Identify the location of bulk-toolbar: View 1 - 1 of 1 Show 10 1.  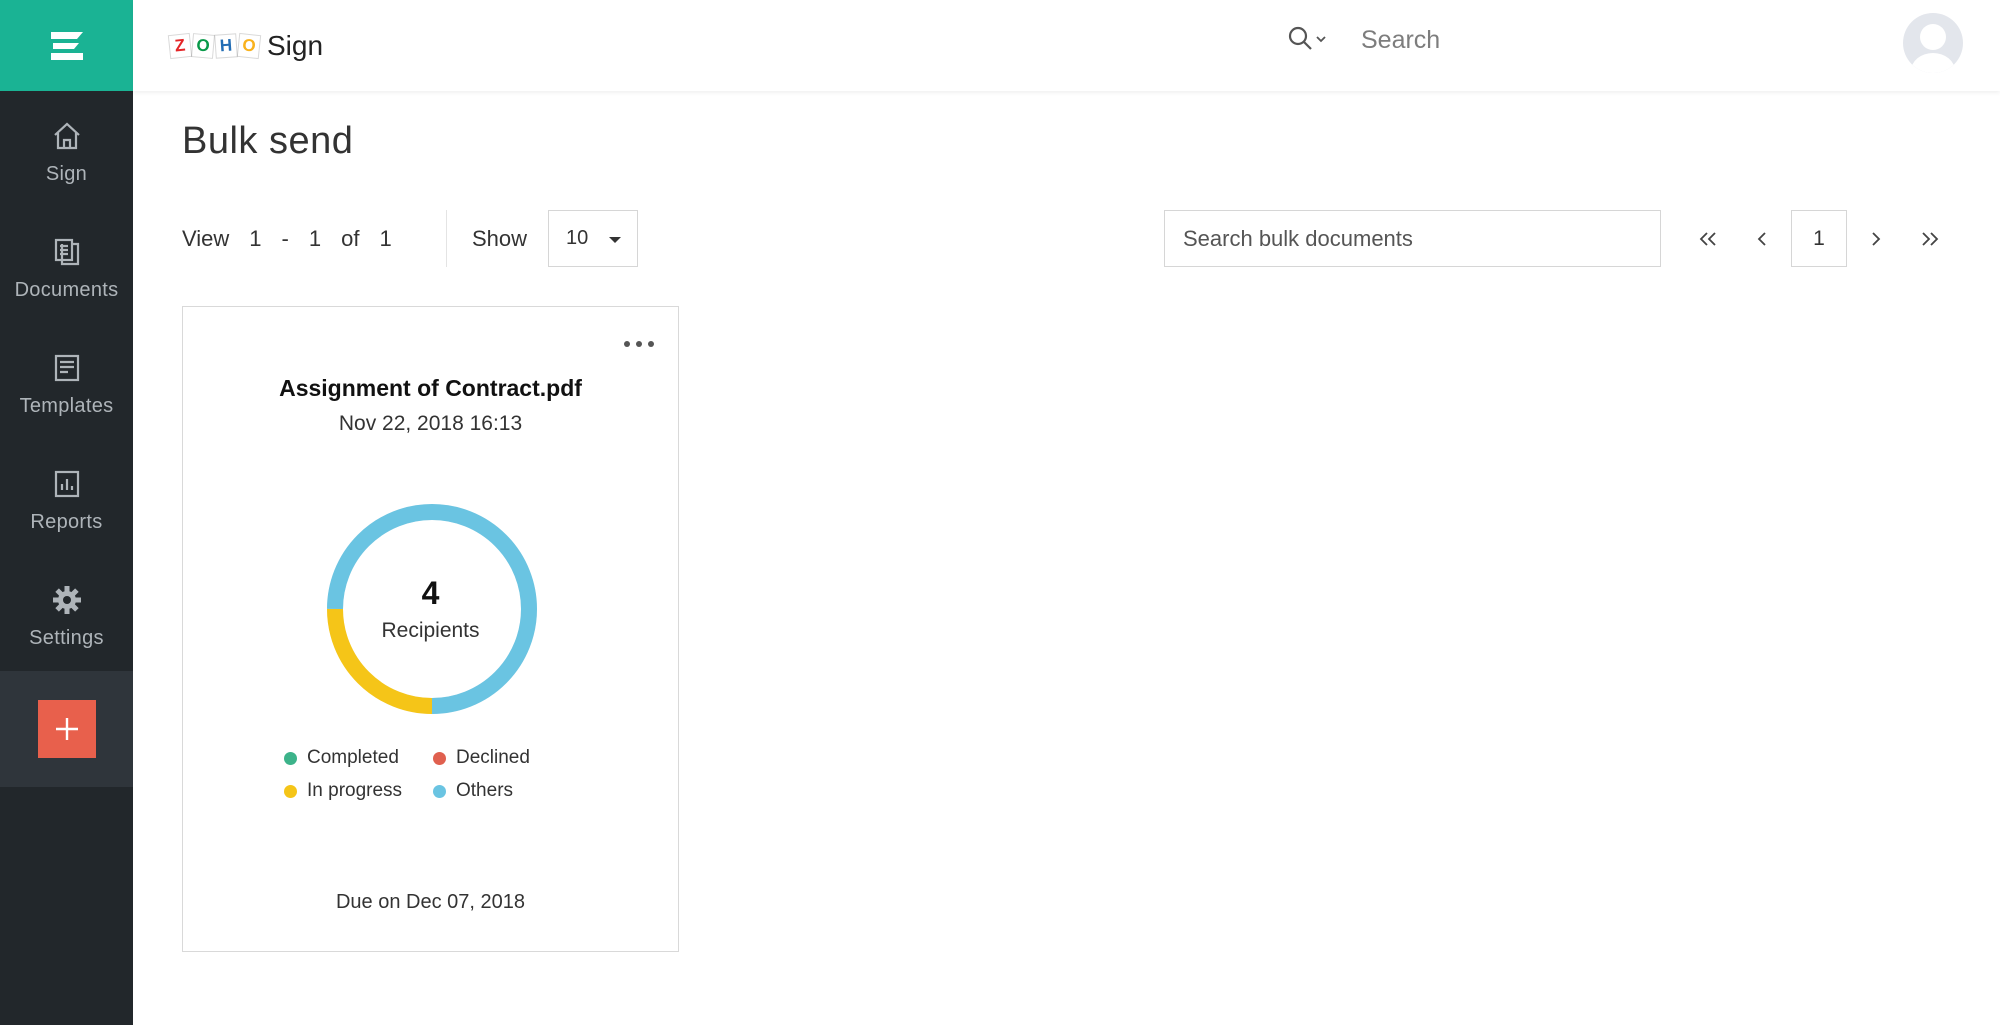
(1067, 238).